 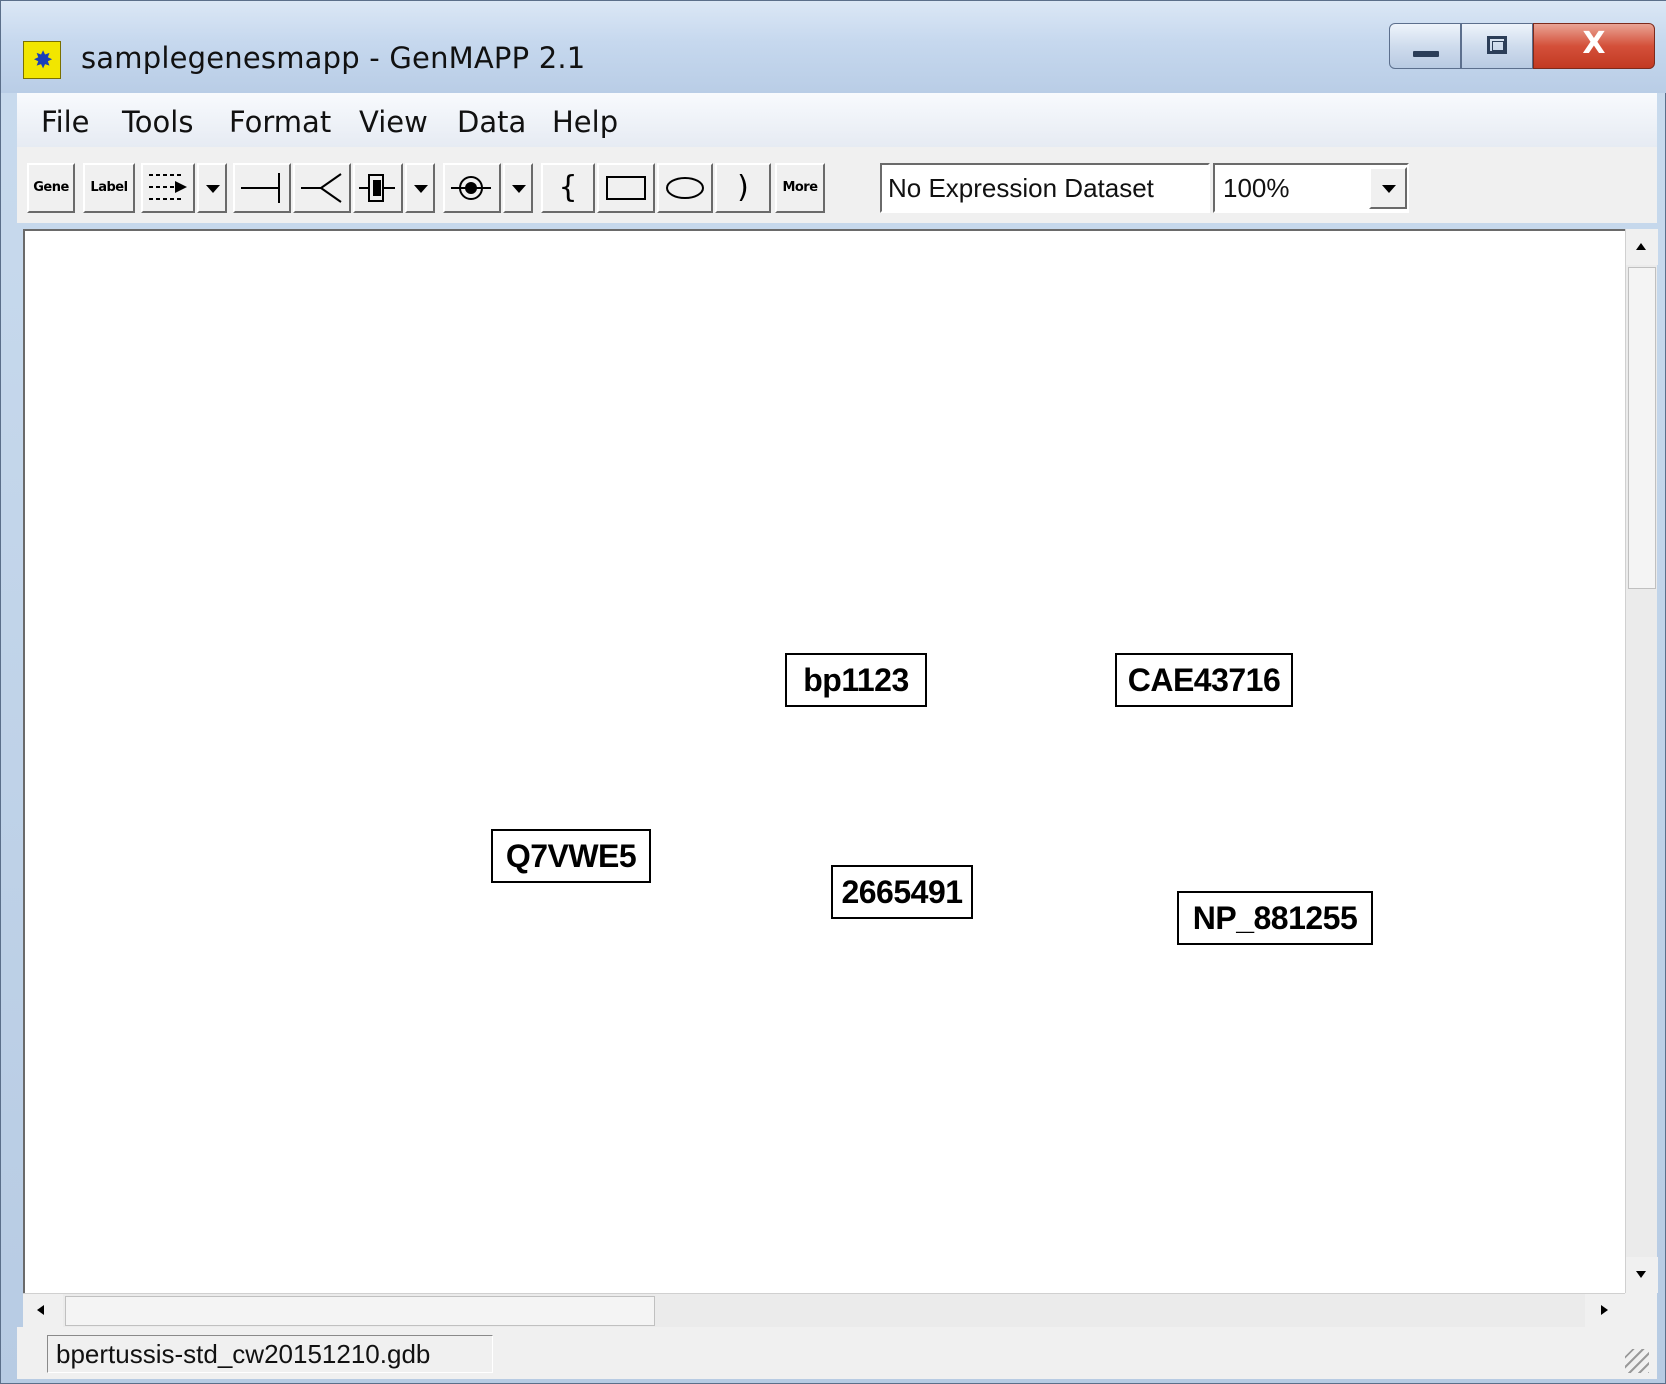 I want to click on gene-tool-button: Gene, so click(x=51, y=188).